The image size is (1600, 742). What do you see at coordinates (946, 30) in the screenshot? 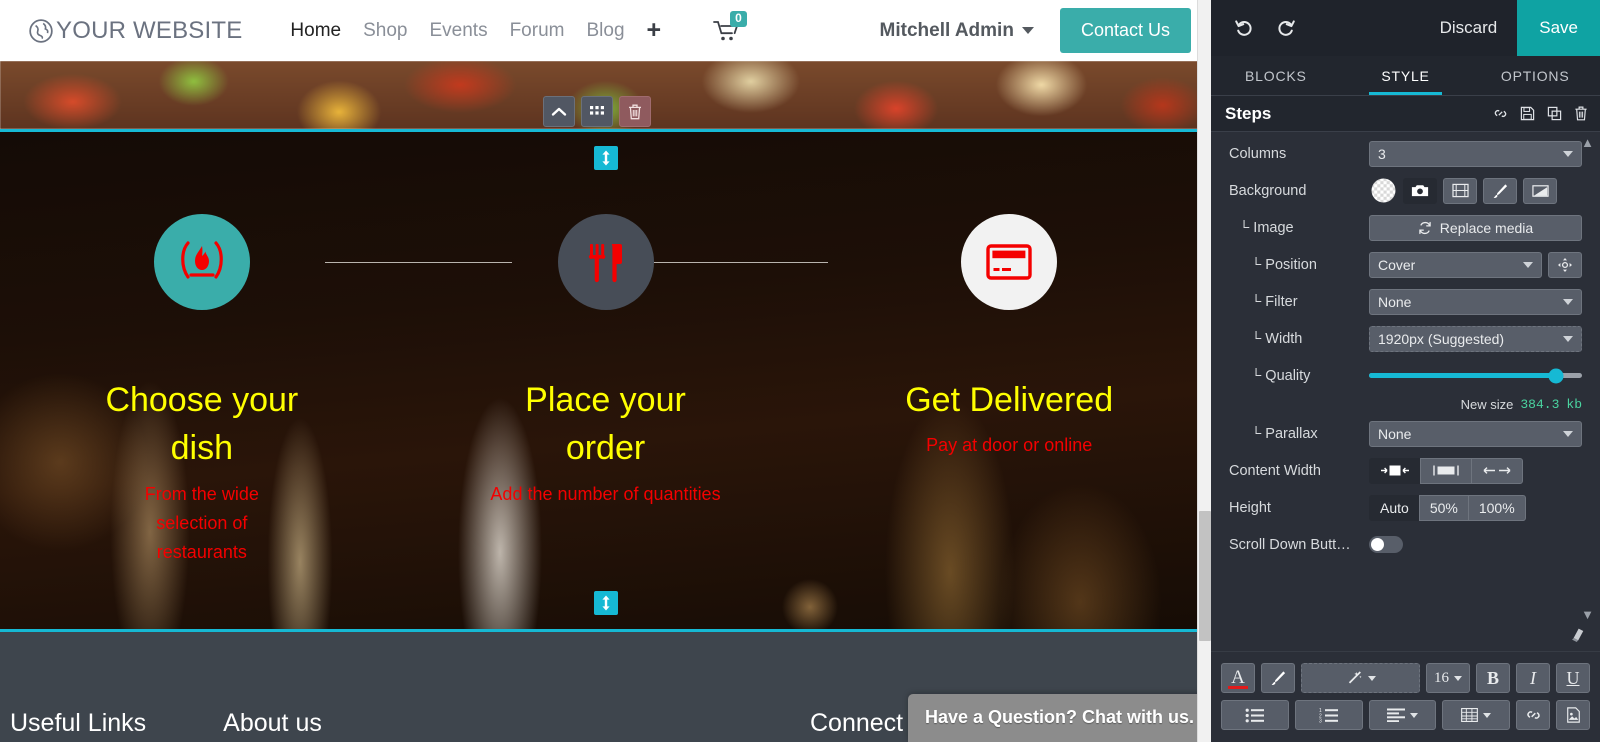
I see `user-menu-label: Mitchell Admin` at bounding box center [946, 30].